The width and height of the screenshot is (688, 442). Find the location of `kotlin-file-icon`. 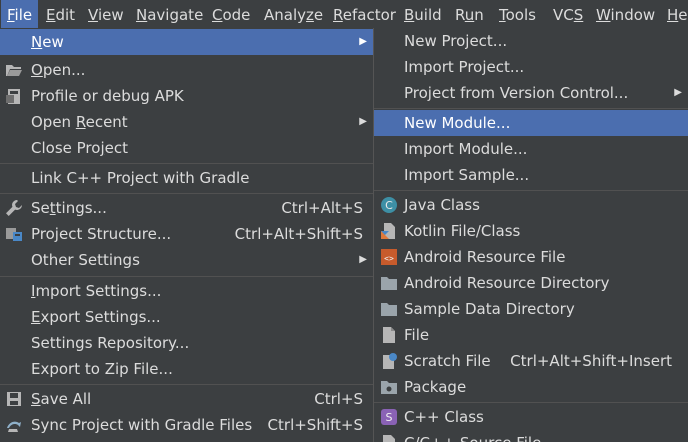

kotlin-file-icon is located at coordinates (388, 231).